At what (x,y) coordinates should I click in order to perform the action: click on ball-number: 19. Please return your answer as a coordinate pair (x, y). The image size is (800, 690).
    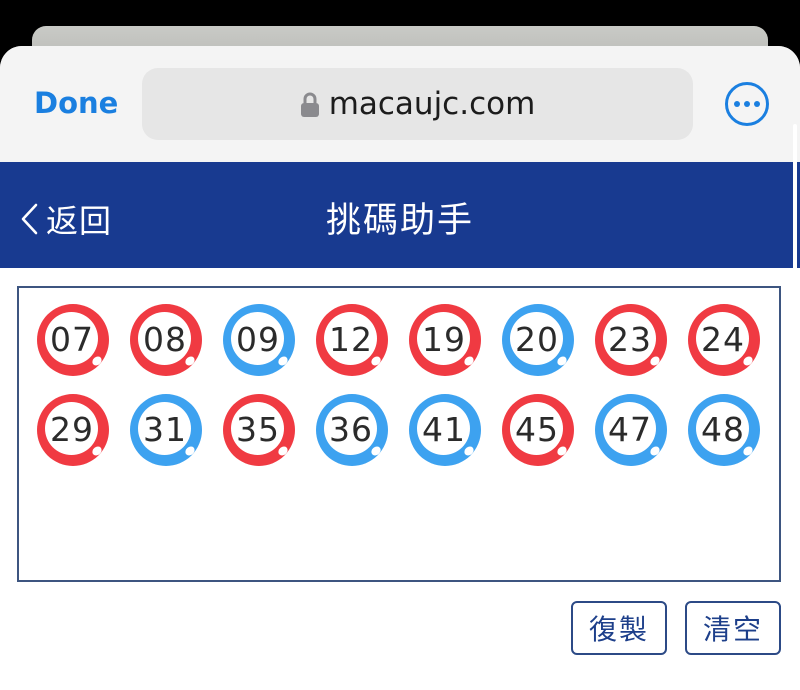
    Looking at the image, I should click on (444, 339).